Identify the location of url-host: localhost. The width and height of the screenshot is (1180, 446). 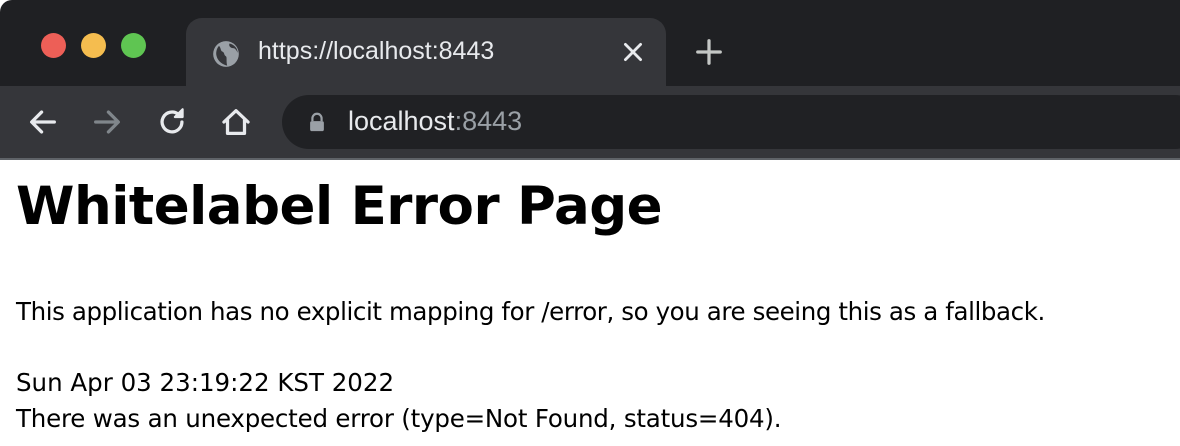
(401, 121).